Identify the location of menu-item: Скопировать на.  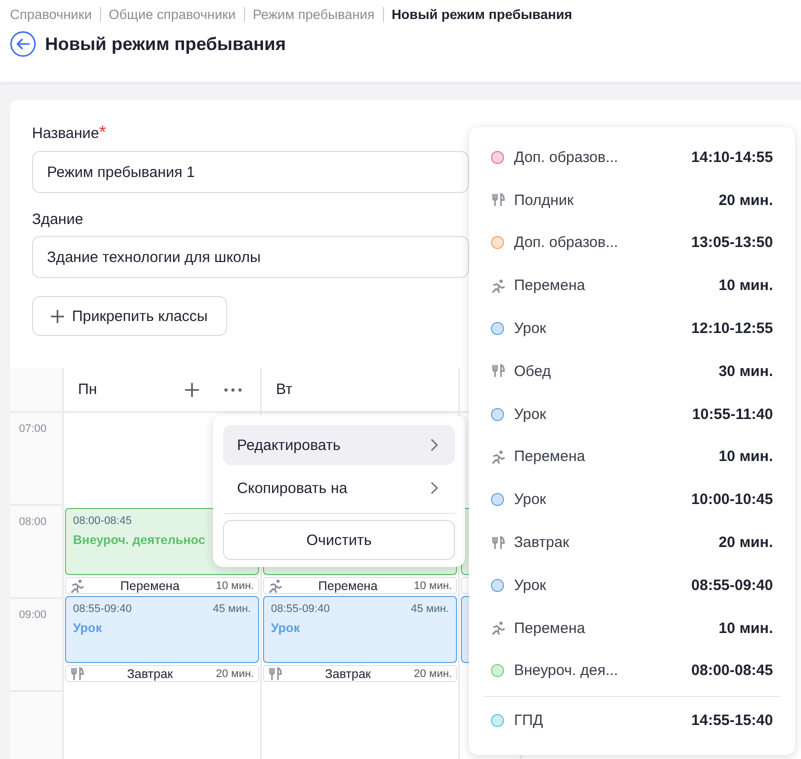
(339, 488).